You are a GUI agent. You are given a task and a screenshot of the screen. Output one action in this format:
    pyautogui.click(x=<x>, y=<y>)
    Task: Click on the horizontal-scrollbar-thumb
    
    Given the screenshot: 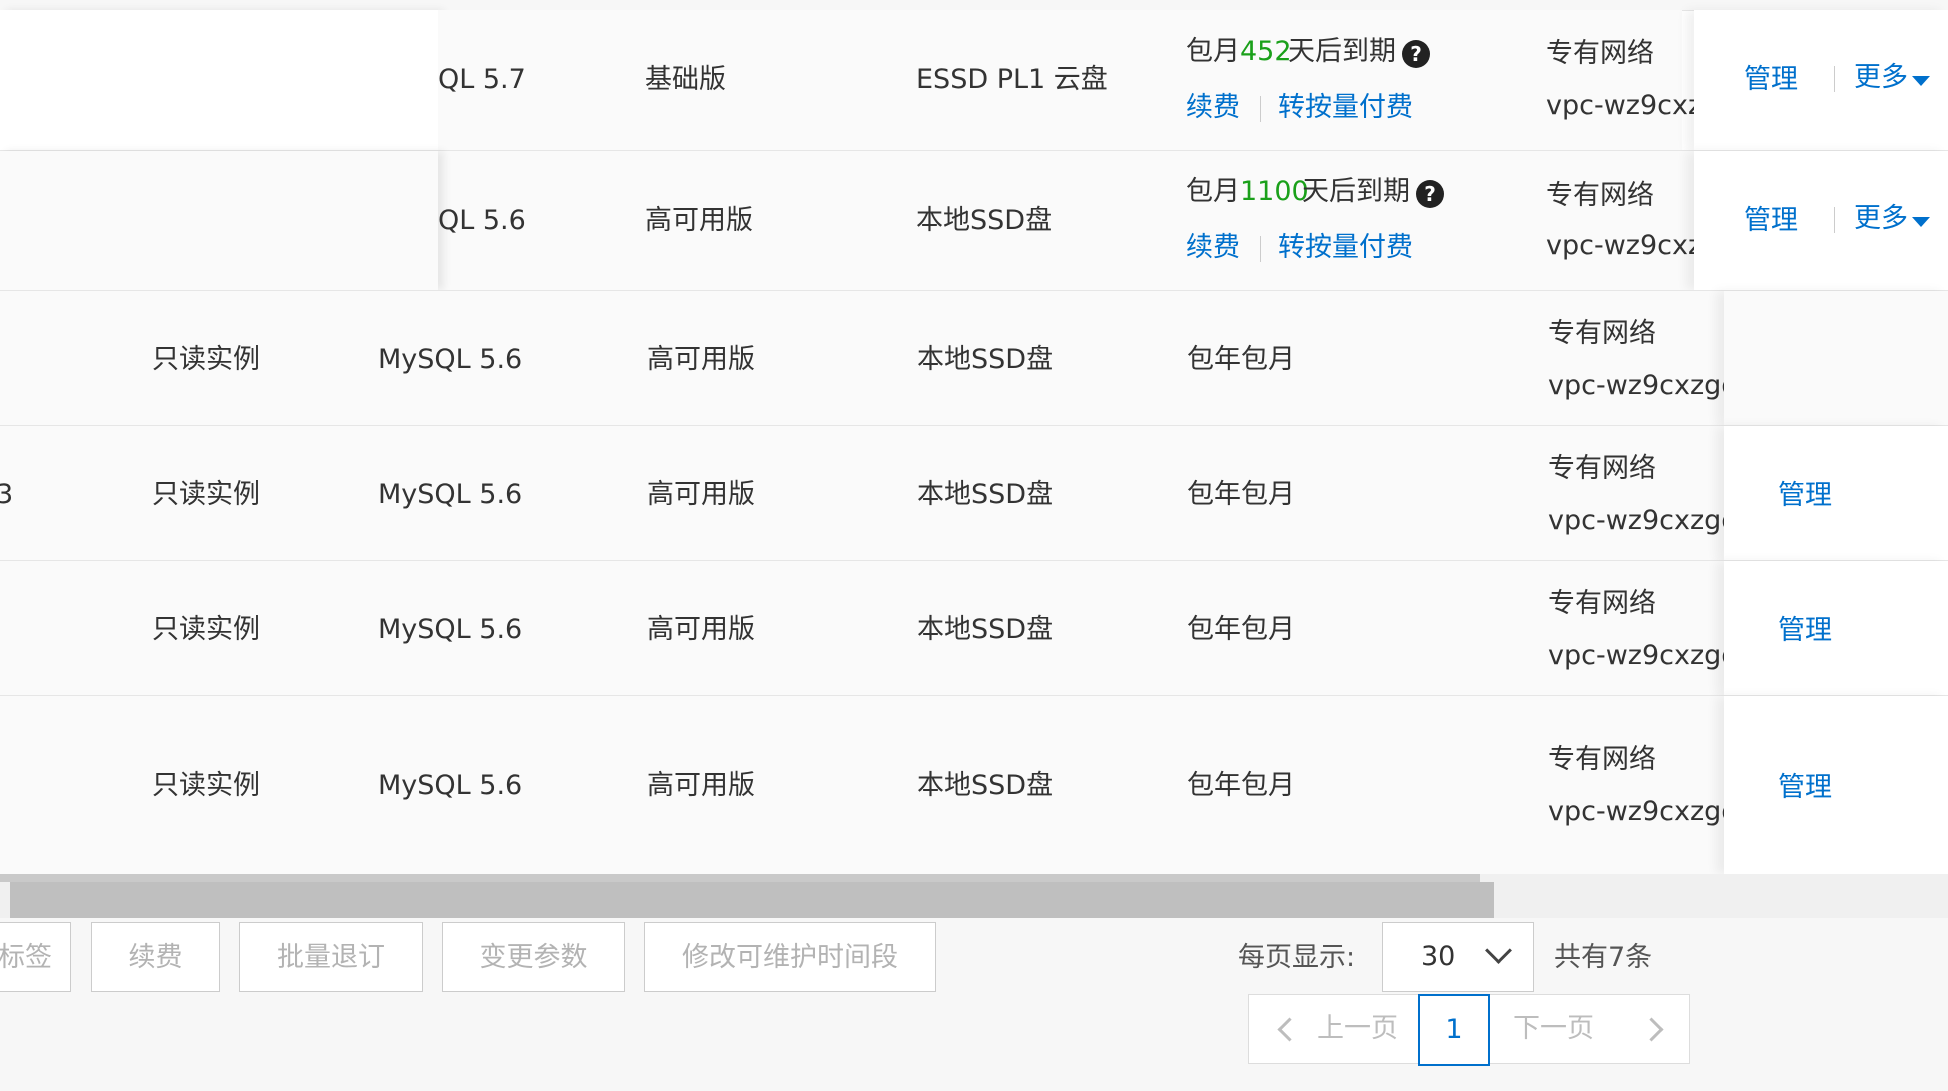 What is the action you would take?
    pyautogui.click(x=752, y=900)
    